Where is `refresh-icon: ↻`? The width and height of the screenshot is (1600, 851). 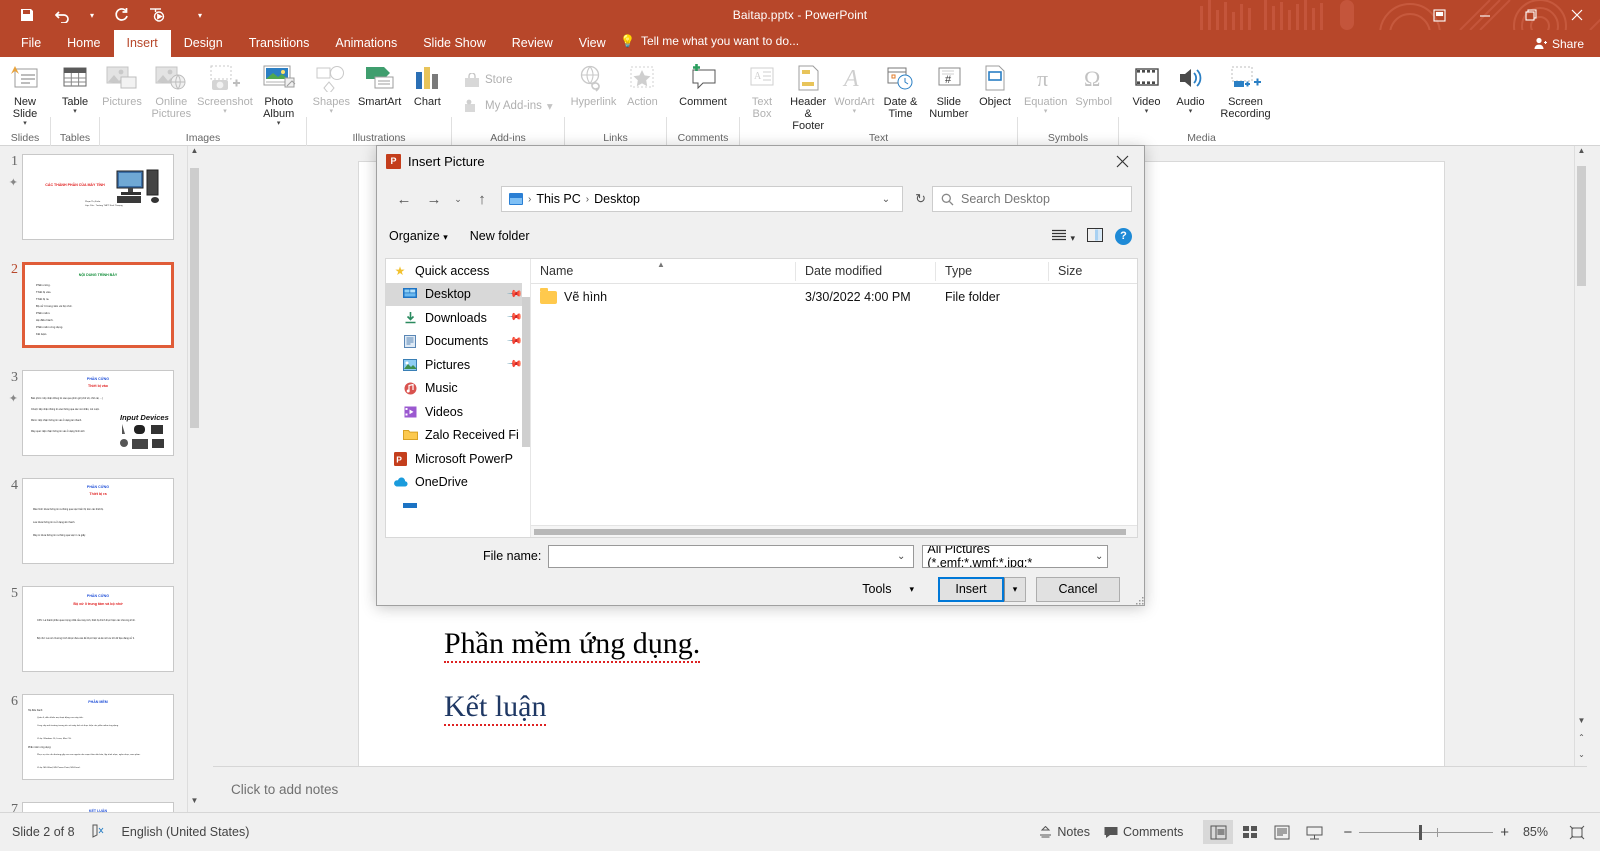
refresh-icon: ↻ is located at coordinates (920, 199).